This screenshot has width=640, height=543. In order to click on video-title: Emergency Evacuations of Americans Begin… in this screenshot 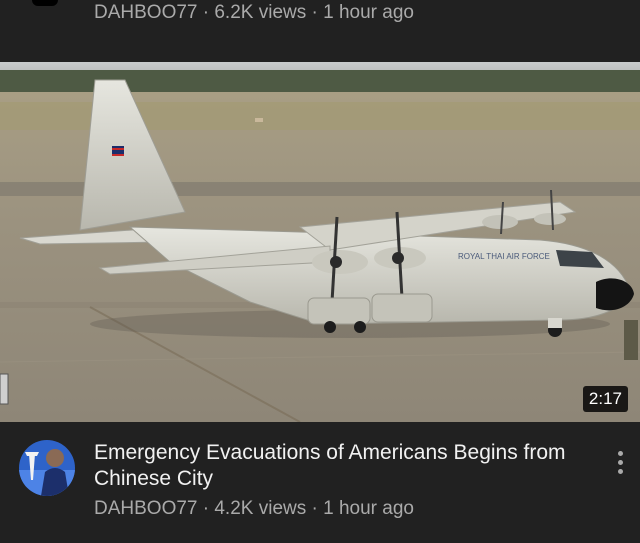, I will do `click(349, 466)`.